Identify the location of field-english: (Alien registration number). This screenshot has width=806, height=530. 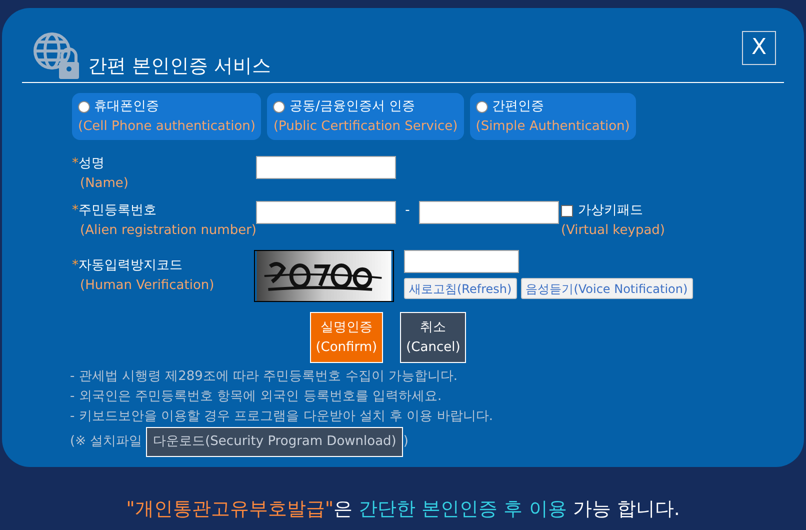
(167, 231).